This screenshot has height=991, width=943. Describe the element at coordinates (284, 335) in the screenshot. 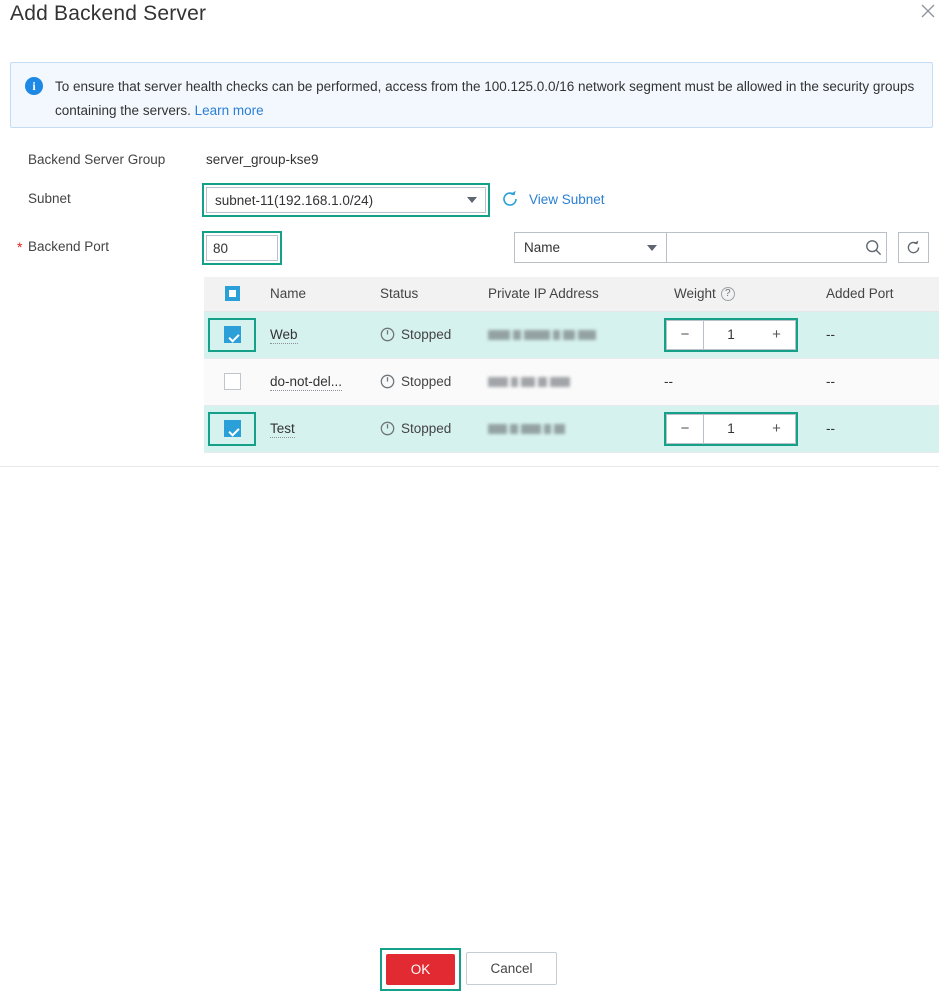

I see `server-name-link: Web` at that location.